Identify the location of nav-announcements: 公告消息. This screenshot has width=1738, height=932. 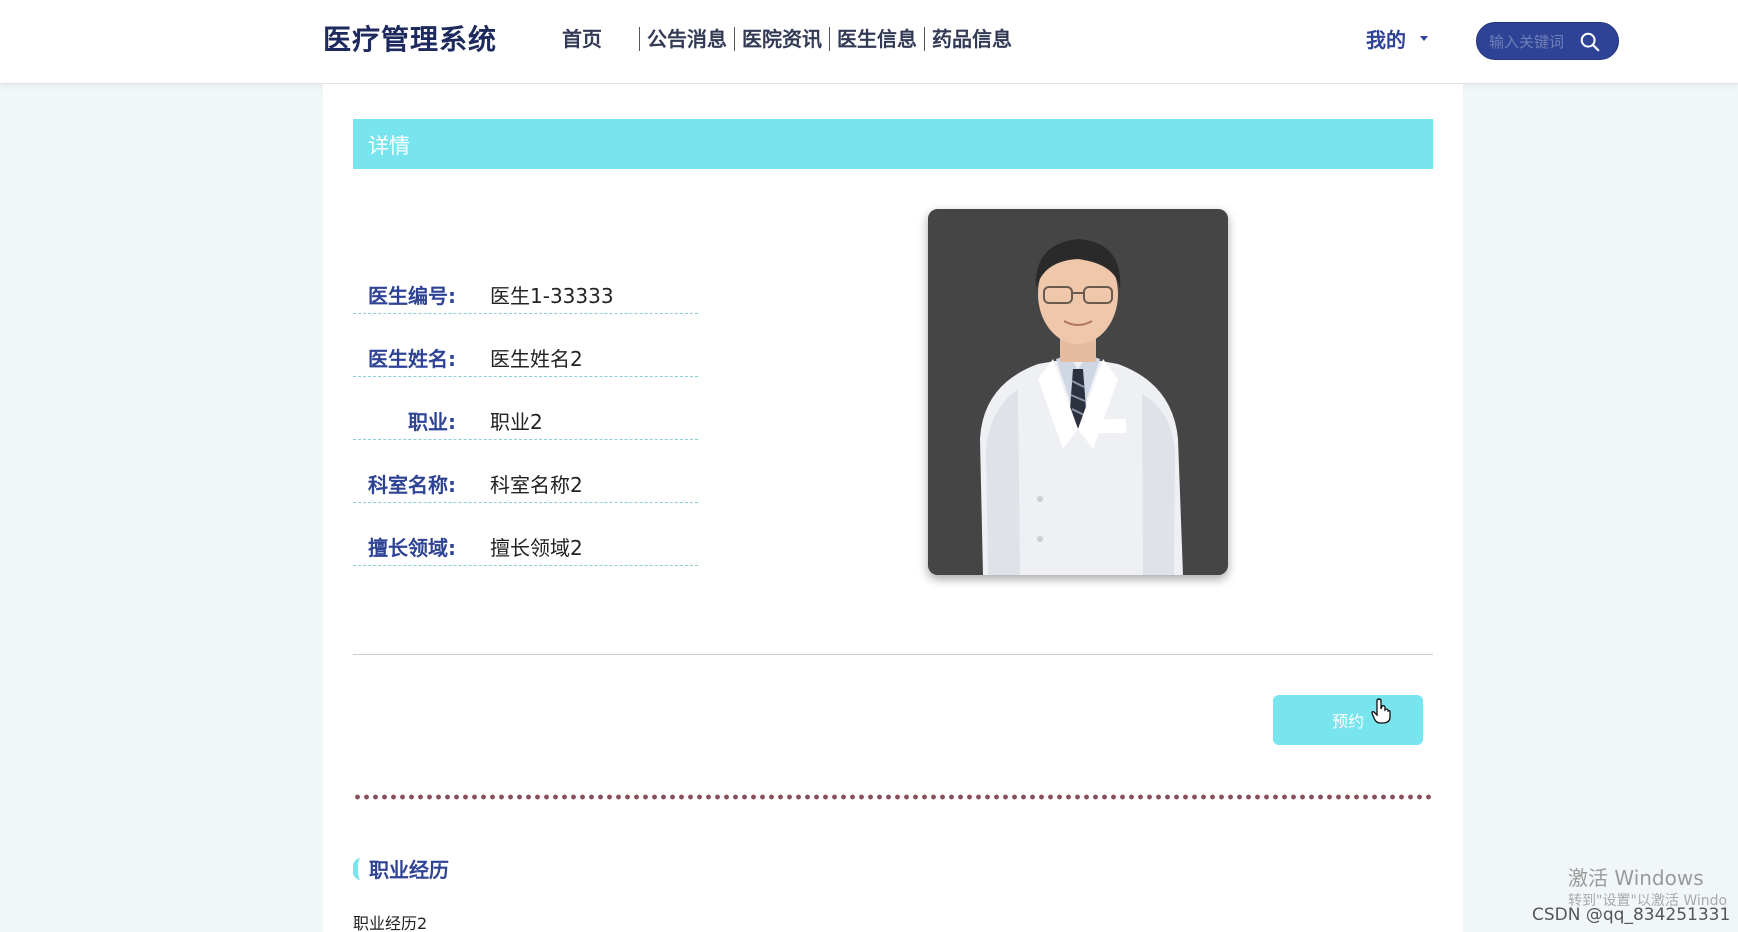
(687, 39).